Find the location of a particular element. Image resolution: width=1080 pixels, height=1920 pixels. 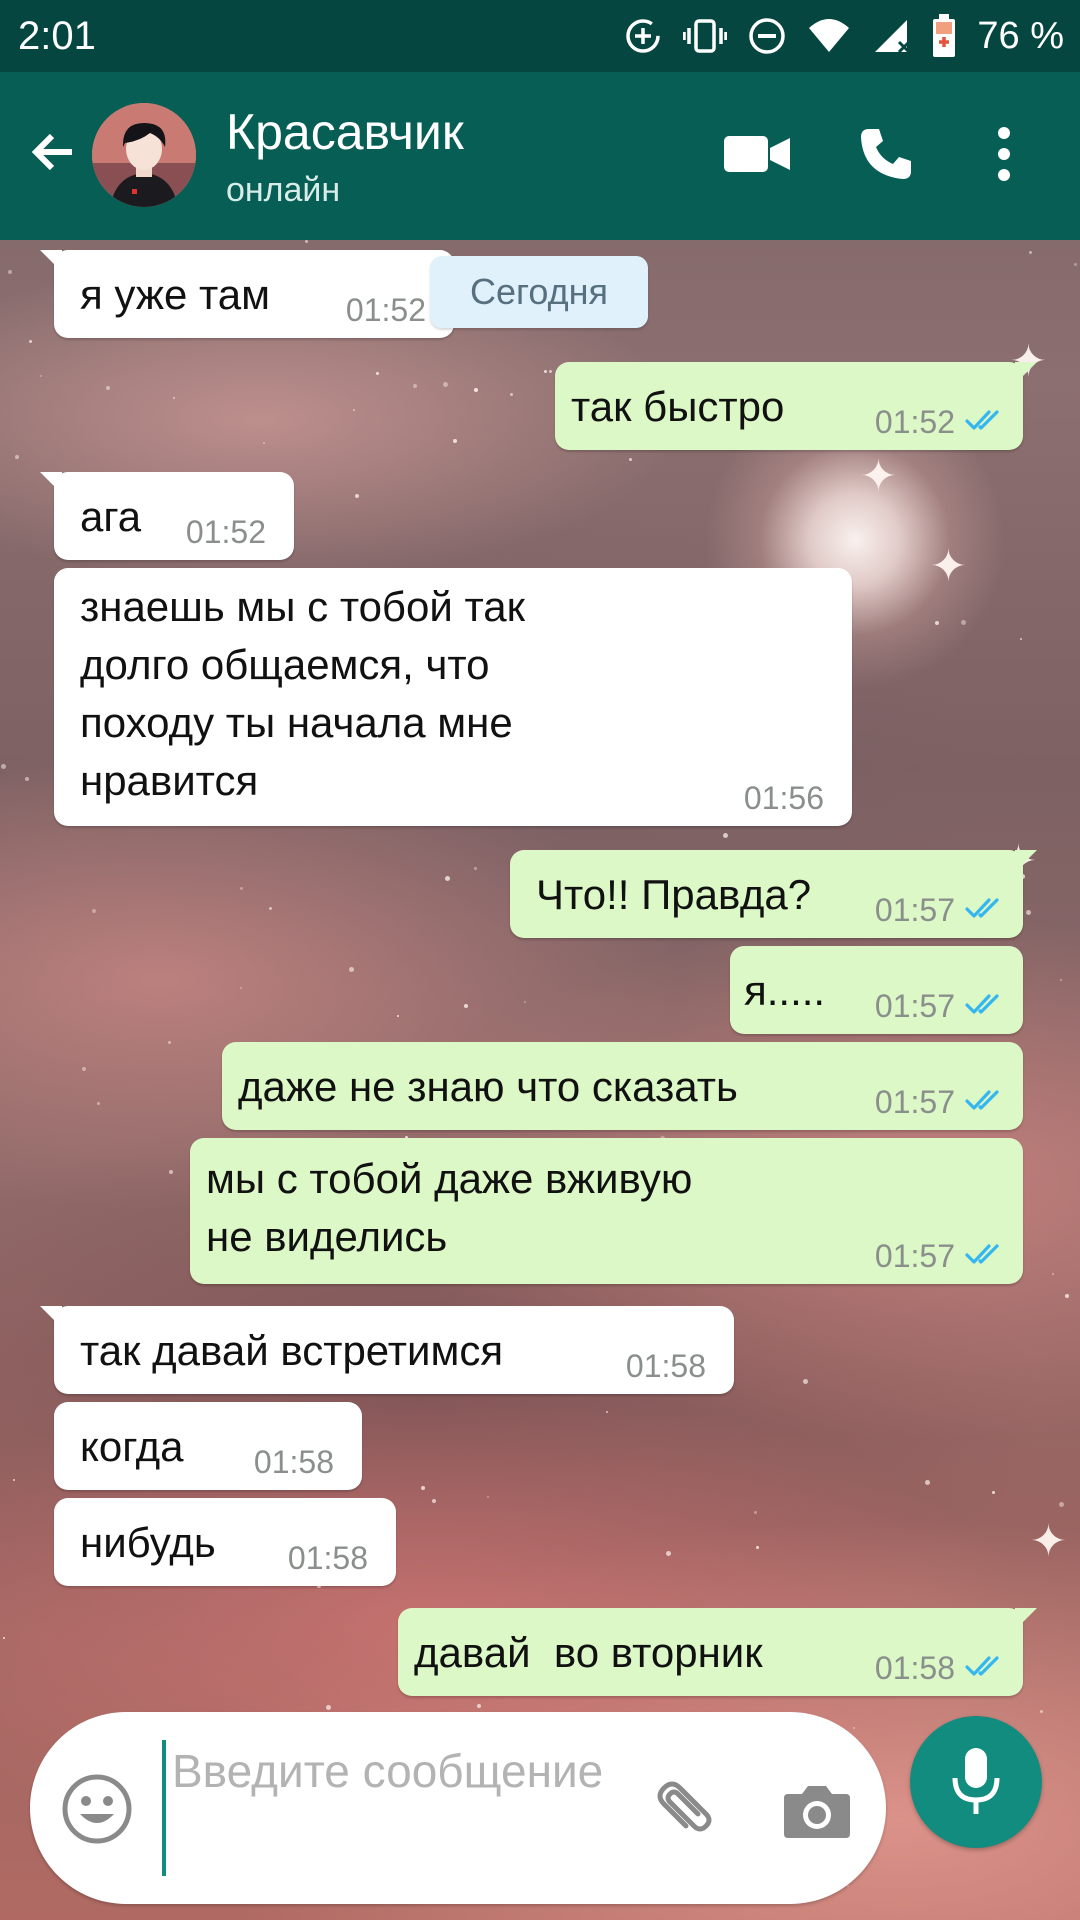

contact-status: онлайн is located at coordinates (283, 190).